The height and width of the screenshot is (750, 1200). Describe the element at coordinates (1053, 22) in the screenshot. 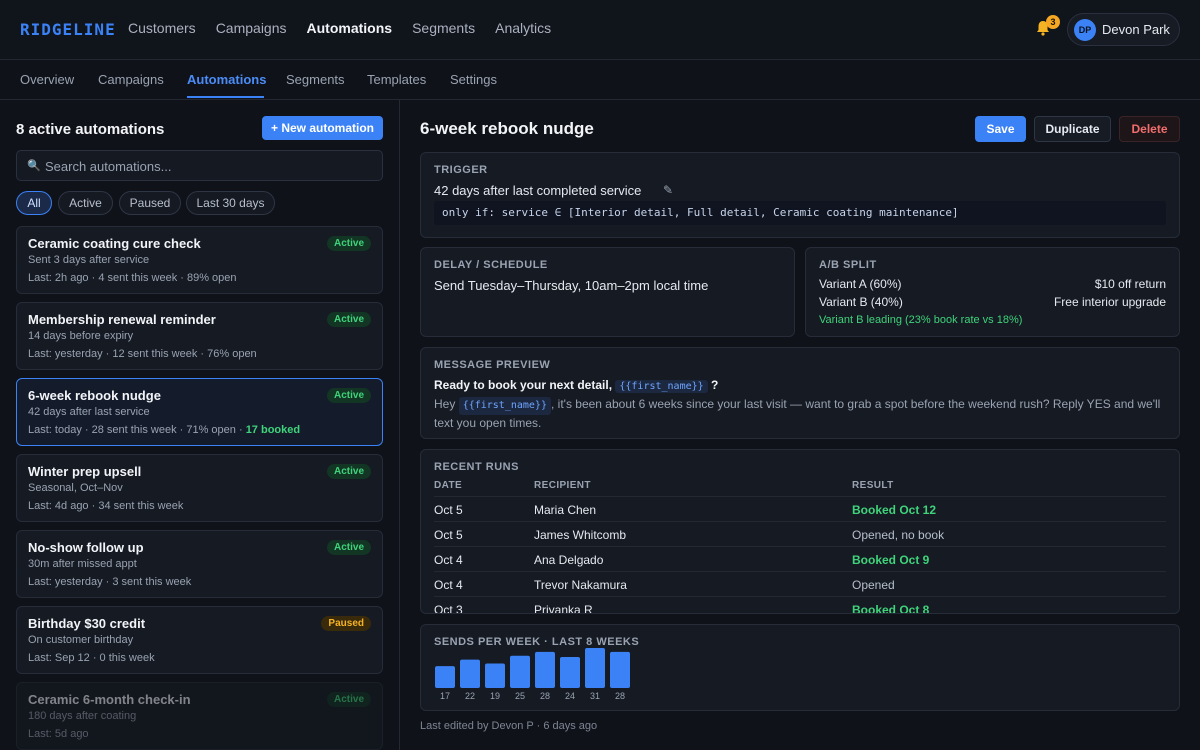

I see `notification-count-badge: 3` at that location.